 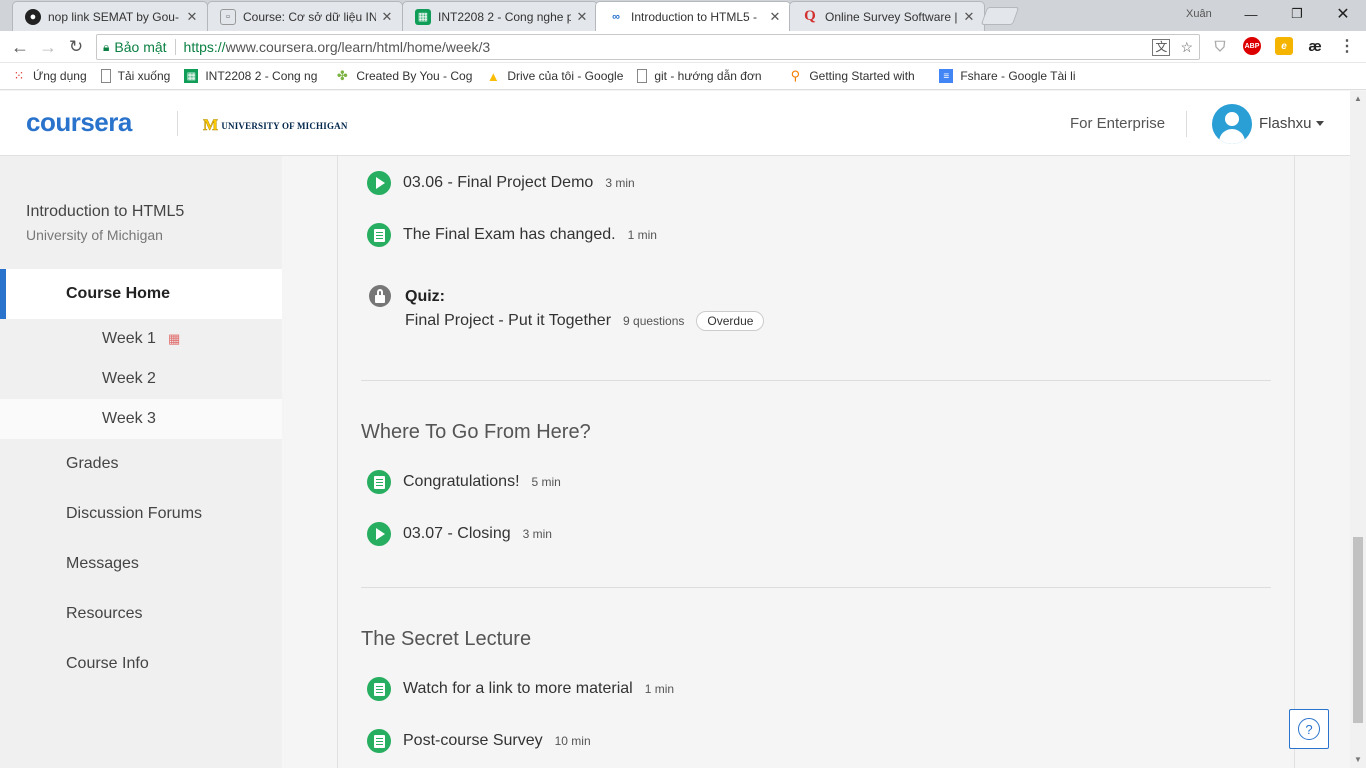 I want to click on sidebar-item-grades: Grades, so click(x=92, y=464).